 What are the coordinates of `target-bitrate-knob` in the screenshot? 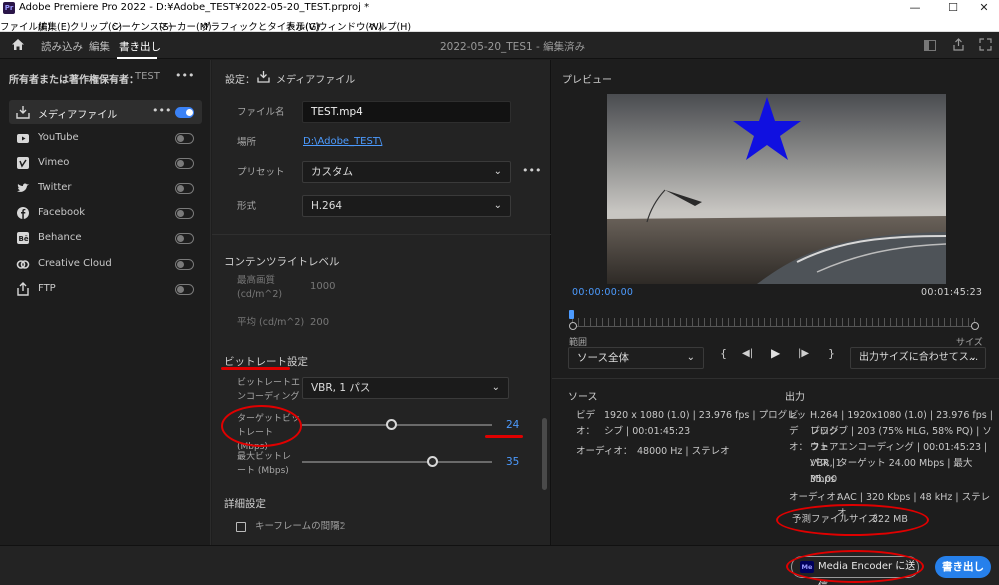 It's located at (391, 424).